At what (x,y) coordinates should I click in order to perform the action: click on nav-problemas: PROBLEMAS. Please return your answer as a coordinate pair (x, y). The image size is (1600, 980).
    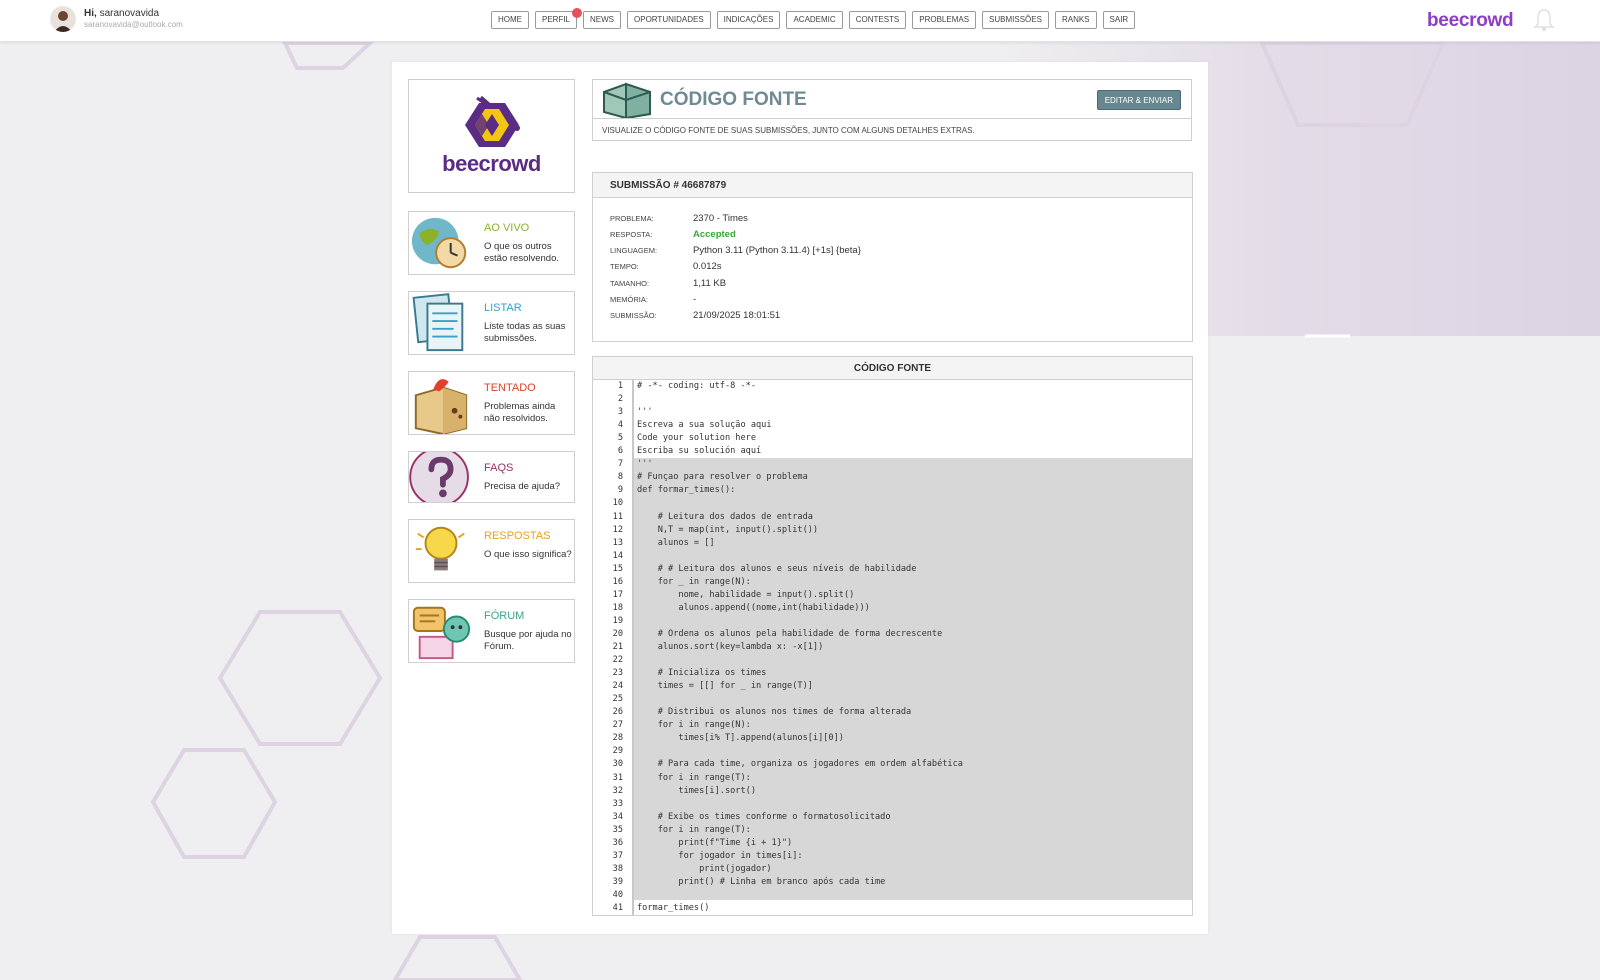
    Looking at the image, I should click on (944, 20).